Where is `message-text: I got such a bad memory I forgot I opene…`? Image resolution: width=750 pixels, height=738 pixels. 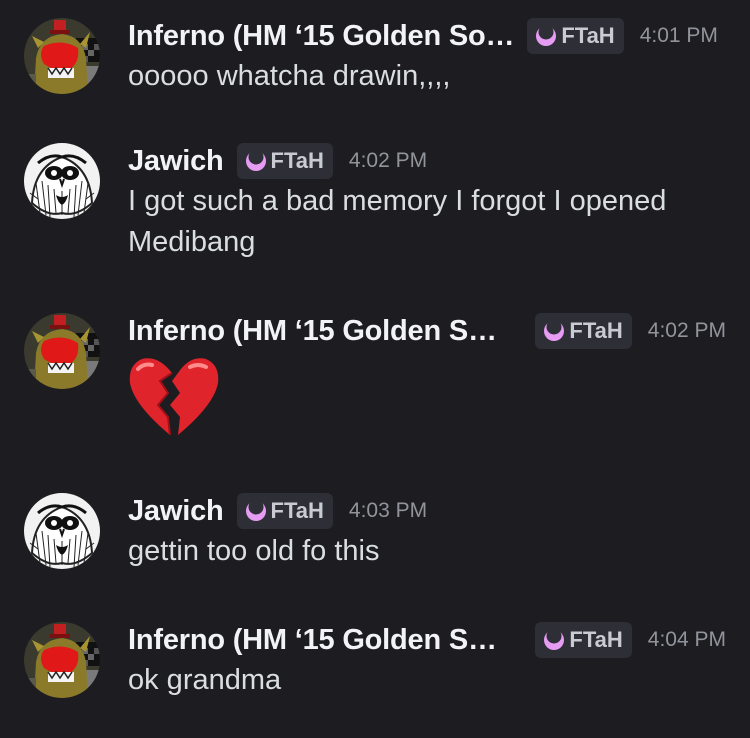
message-text: I got such a bad memory I forgot I opene… is located at coordinates (397, 221).